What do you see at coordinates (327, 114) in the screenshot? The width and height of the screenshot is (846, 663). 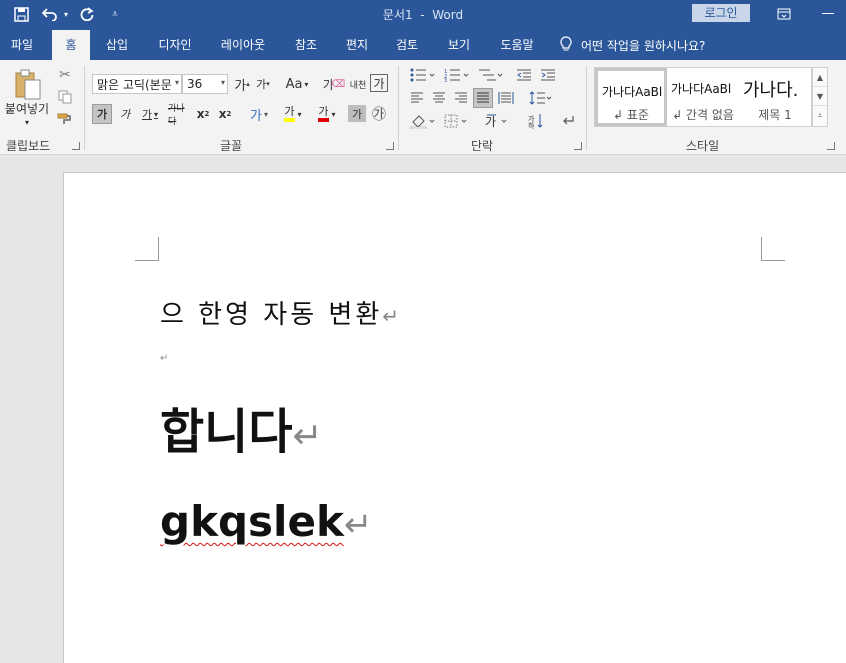 I see `font-color-button: 가 ▾` at bounding box center [327, 114].